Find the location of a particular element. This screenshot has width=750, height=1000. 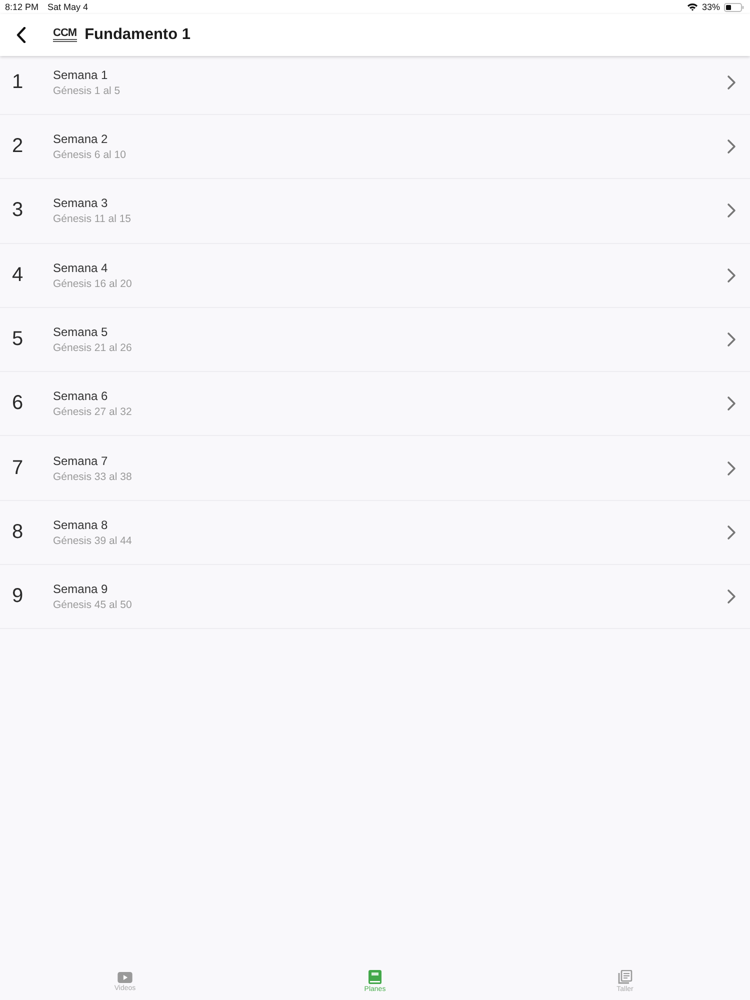

week-row: 2 Semana 2 Génesis 6 al 10 is located at coordinates (375, 147).